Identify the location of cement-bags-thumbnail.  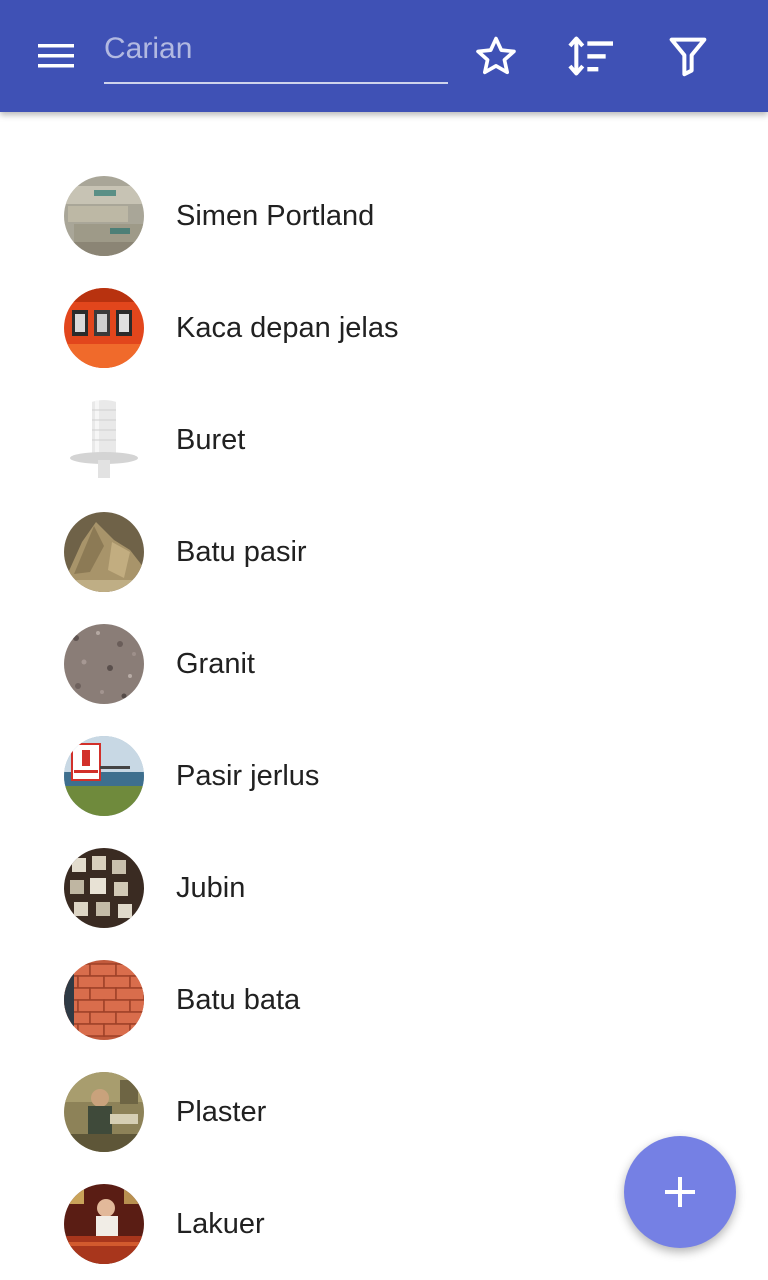
(104, 216).